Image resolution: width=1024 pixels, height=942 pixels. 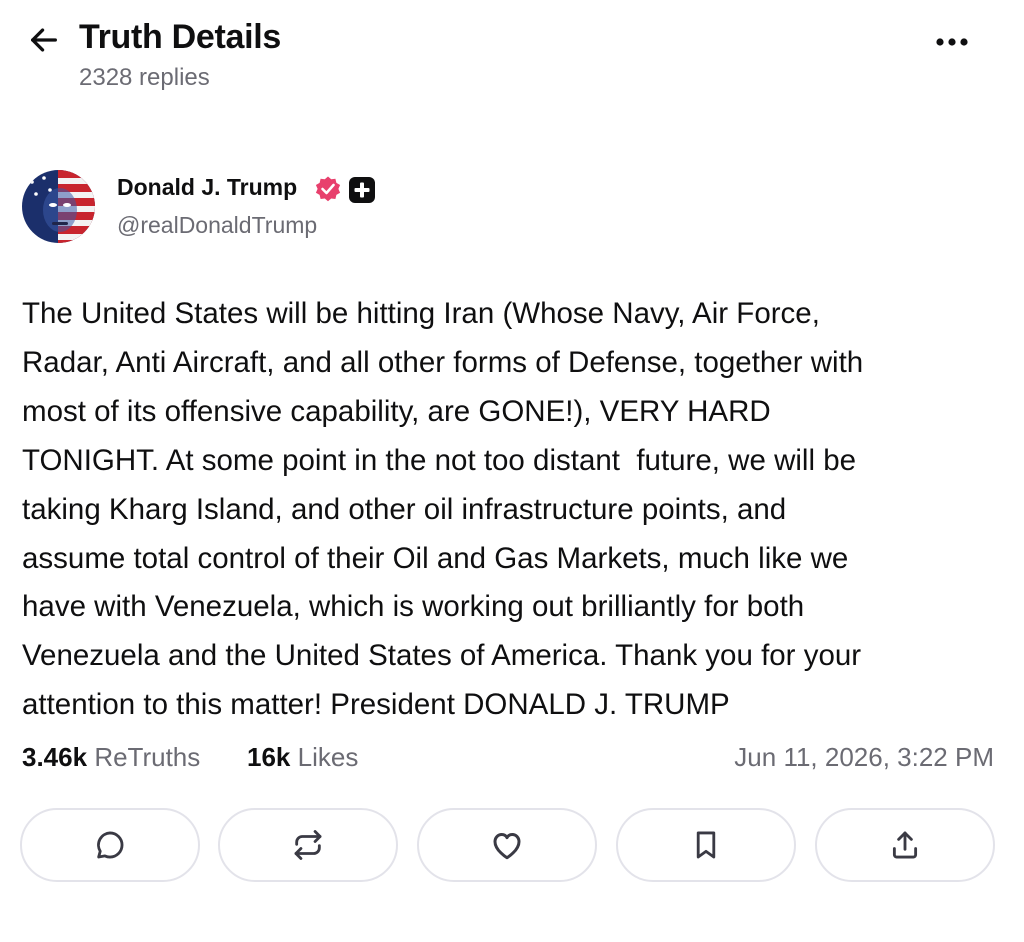 What do you see at coordinates (328, 757) in the screenshot?
I see `likes-label: Likes` at bounding box center [328, 757].